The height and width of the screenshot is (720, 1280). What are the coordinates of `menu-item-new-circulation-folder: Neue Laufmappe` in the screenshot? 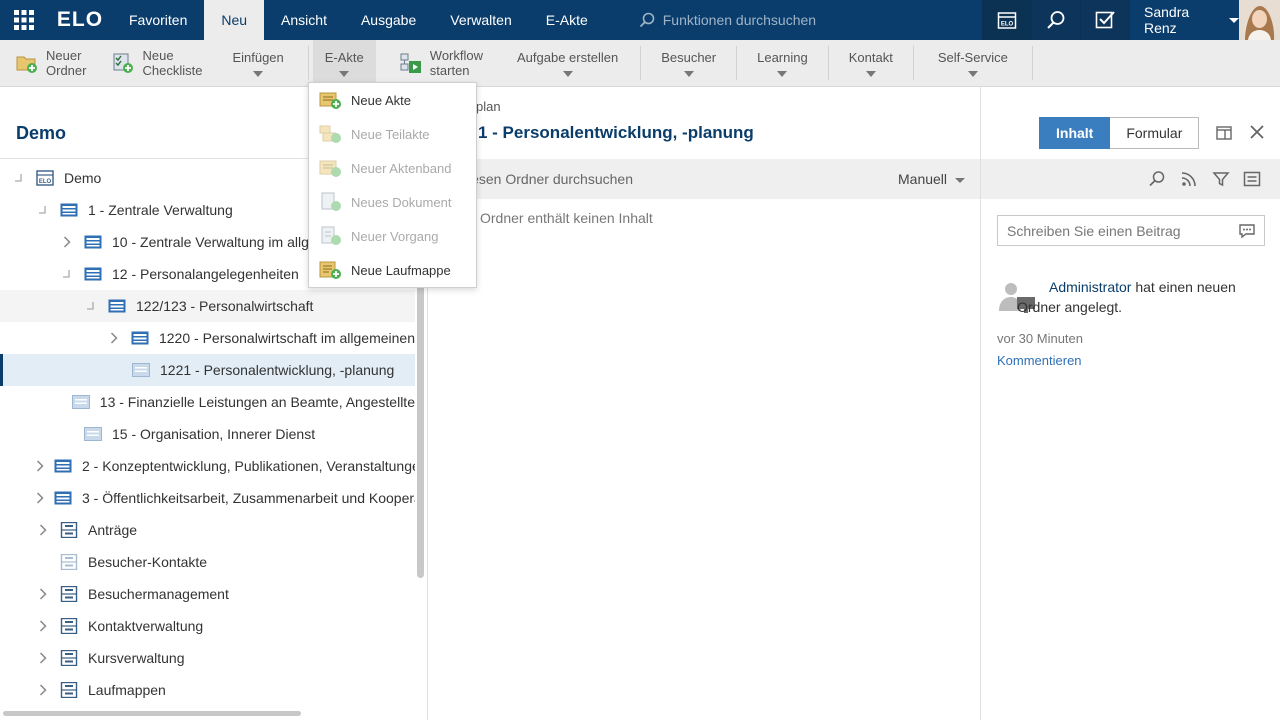 It's located at (392, 270).